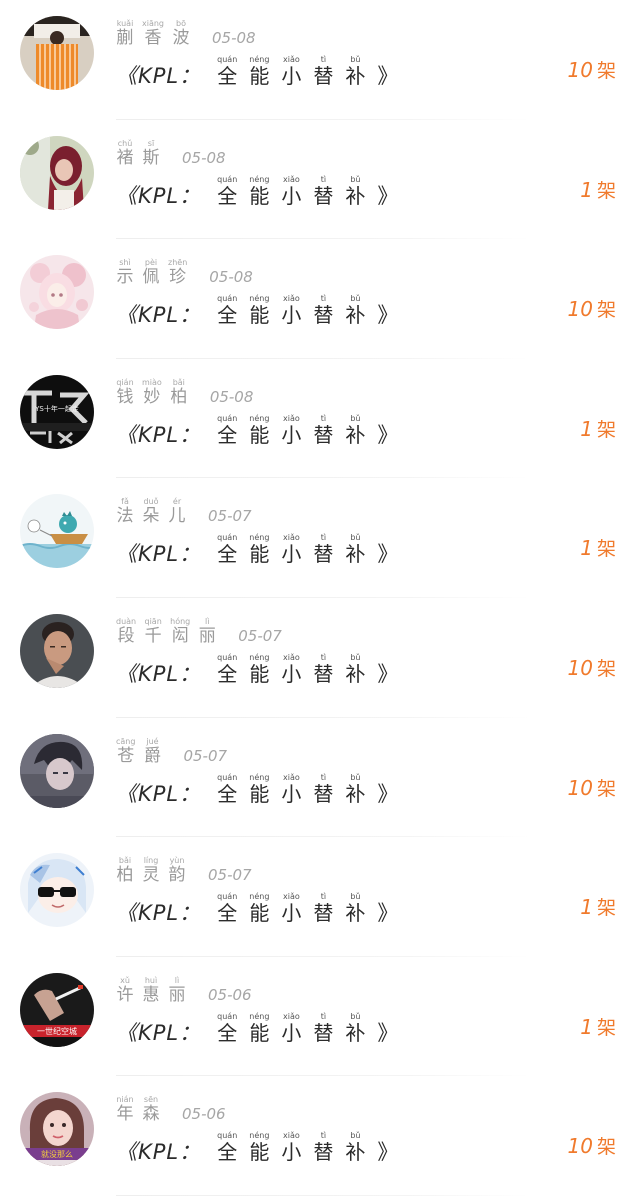  Describe the element at coordinates (323, 315) in the screenshot. I see `hanzi: 替` at that location.